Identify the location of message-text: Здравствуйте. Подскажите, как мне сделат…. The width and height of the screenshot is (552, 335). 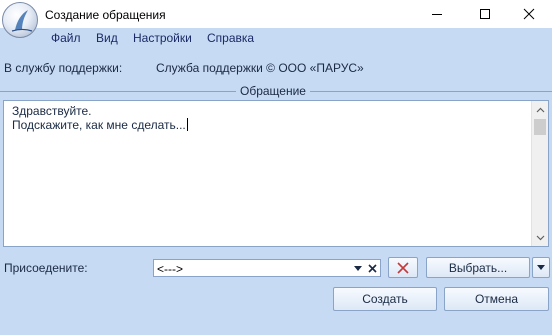
(270, 118).